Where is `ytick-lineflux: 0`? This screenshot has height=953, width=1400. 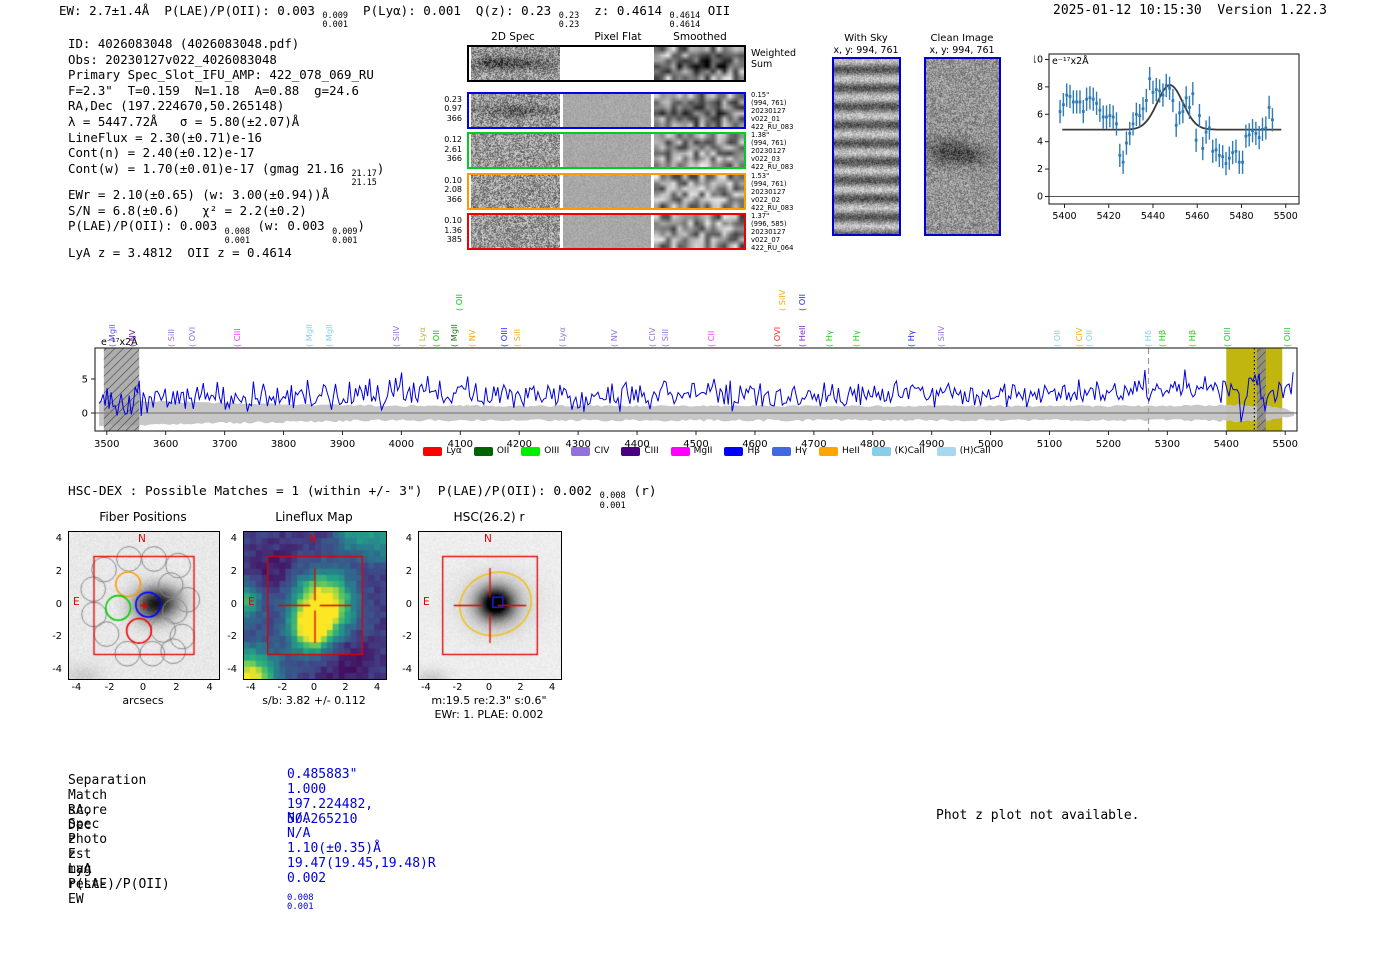
ytick-lineflux: 0 is located at coordinates (233, 604).